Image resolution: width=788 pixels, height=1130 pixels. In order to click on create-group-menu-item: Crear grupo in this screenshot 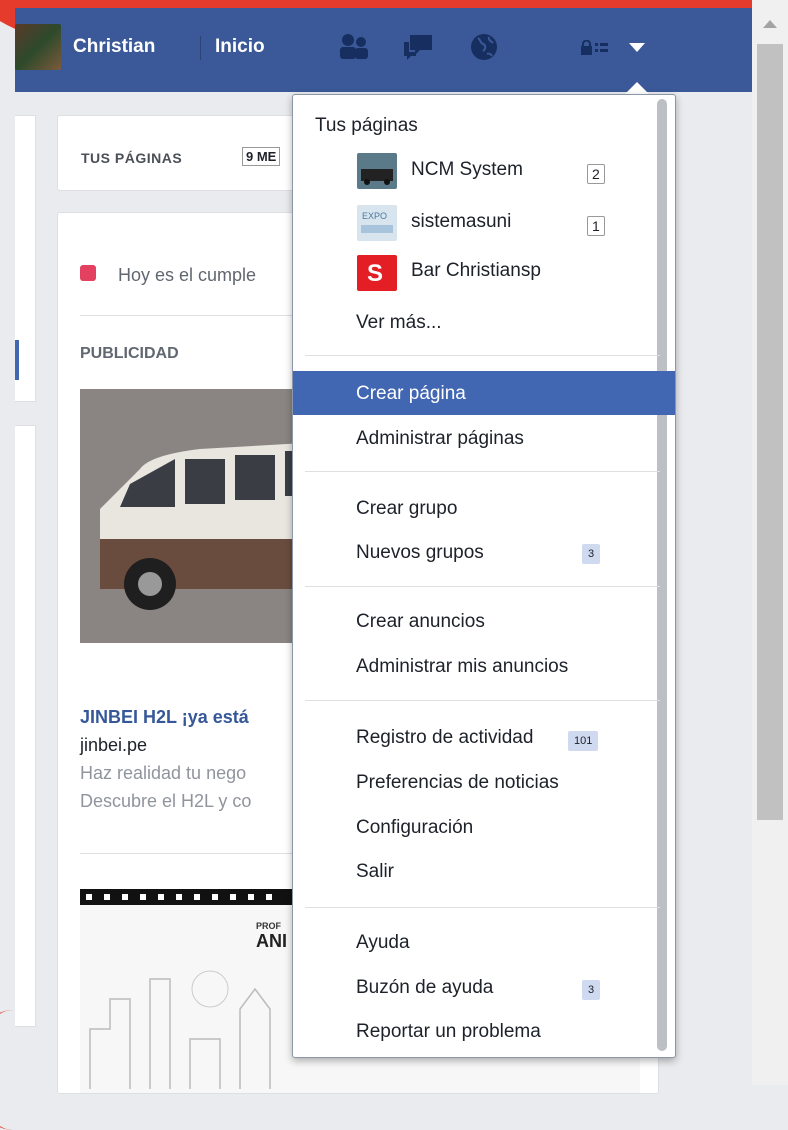, I will do `click(406, 509)`.